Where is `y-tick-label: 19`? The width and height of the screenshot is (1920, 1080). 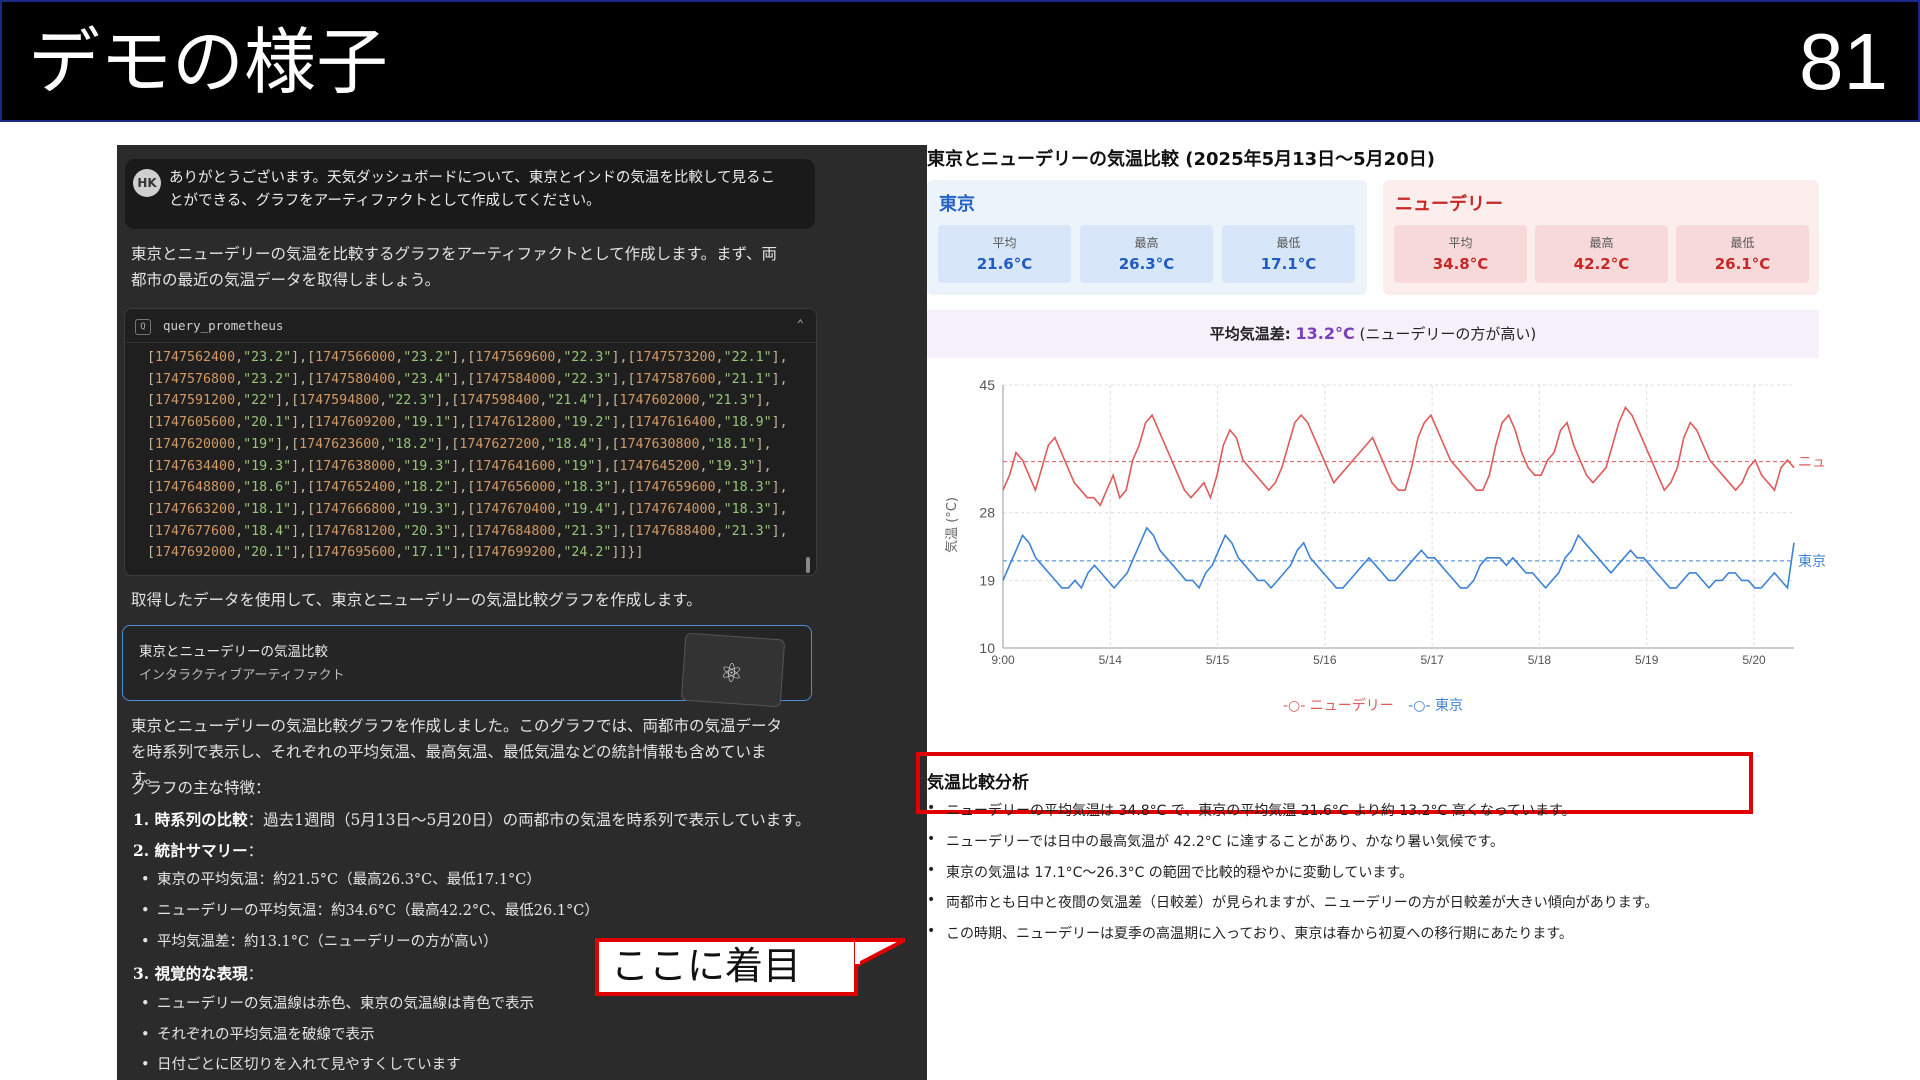 y-tick-label: 19 is located at coordinates (987, 580).